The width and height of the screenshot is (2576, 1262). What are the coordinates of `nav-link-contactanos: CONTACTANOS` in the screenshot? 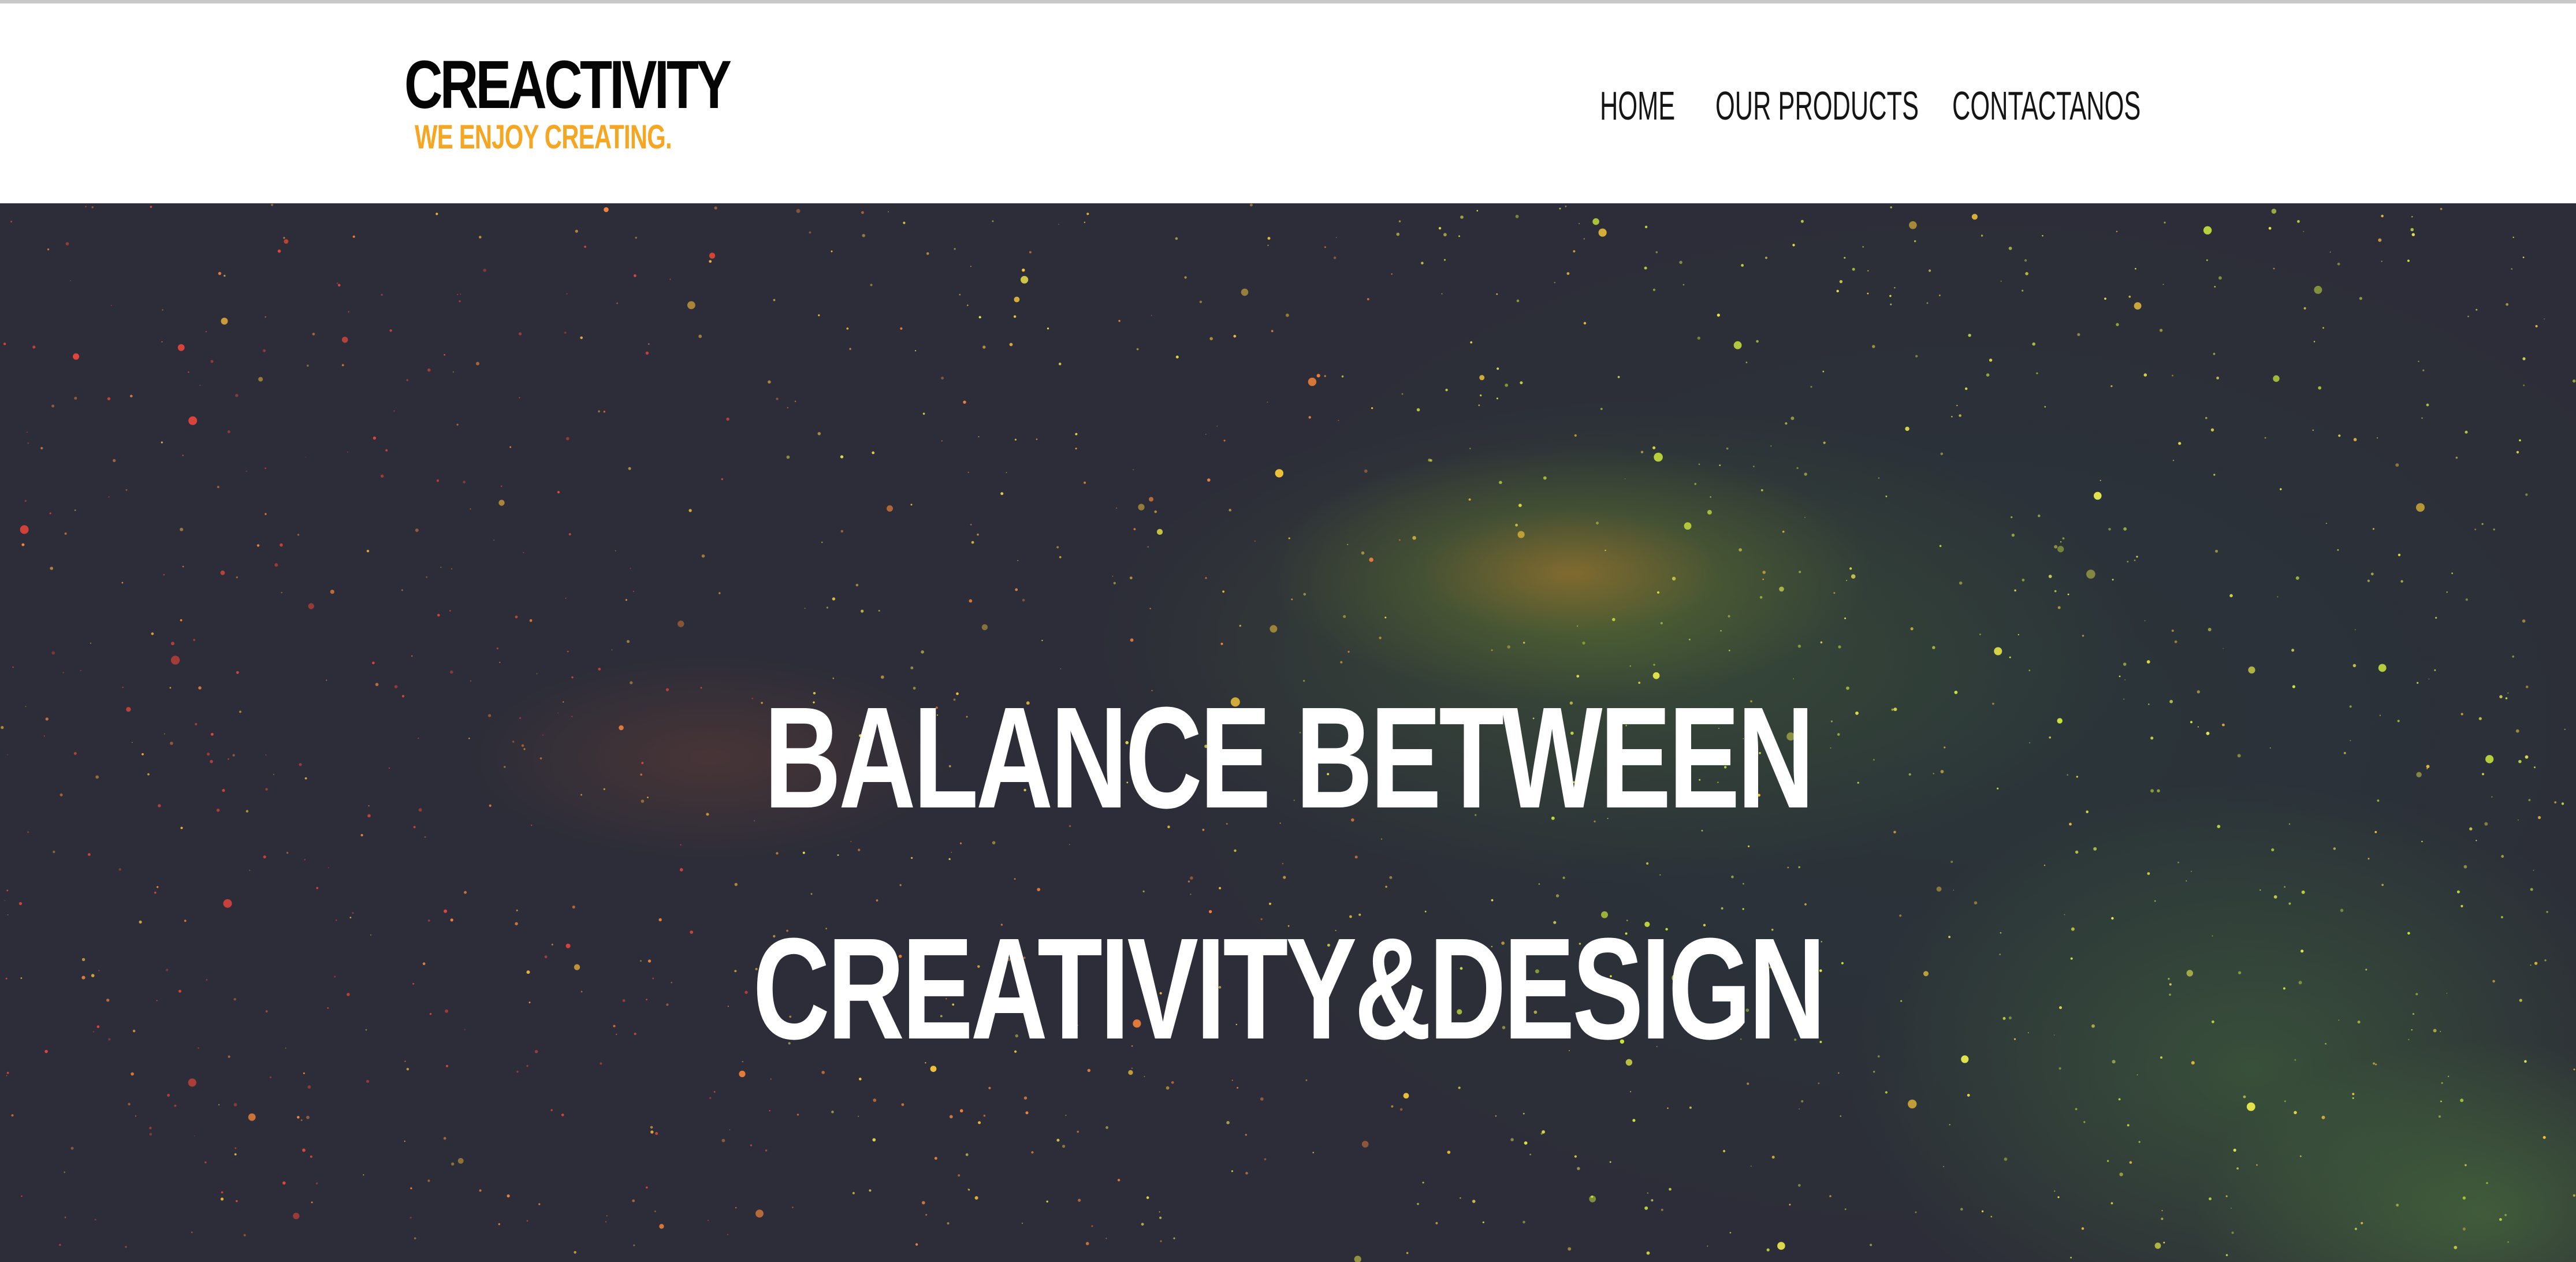 It's located at (2047, 106).